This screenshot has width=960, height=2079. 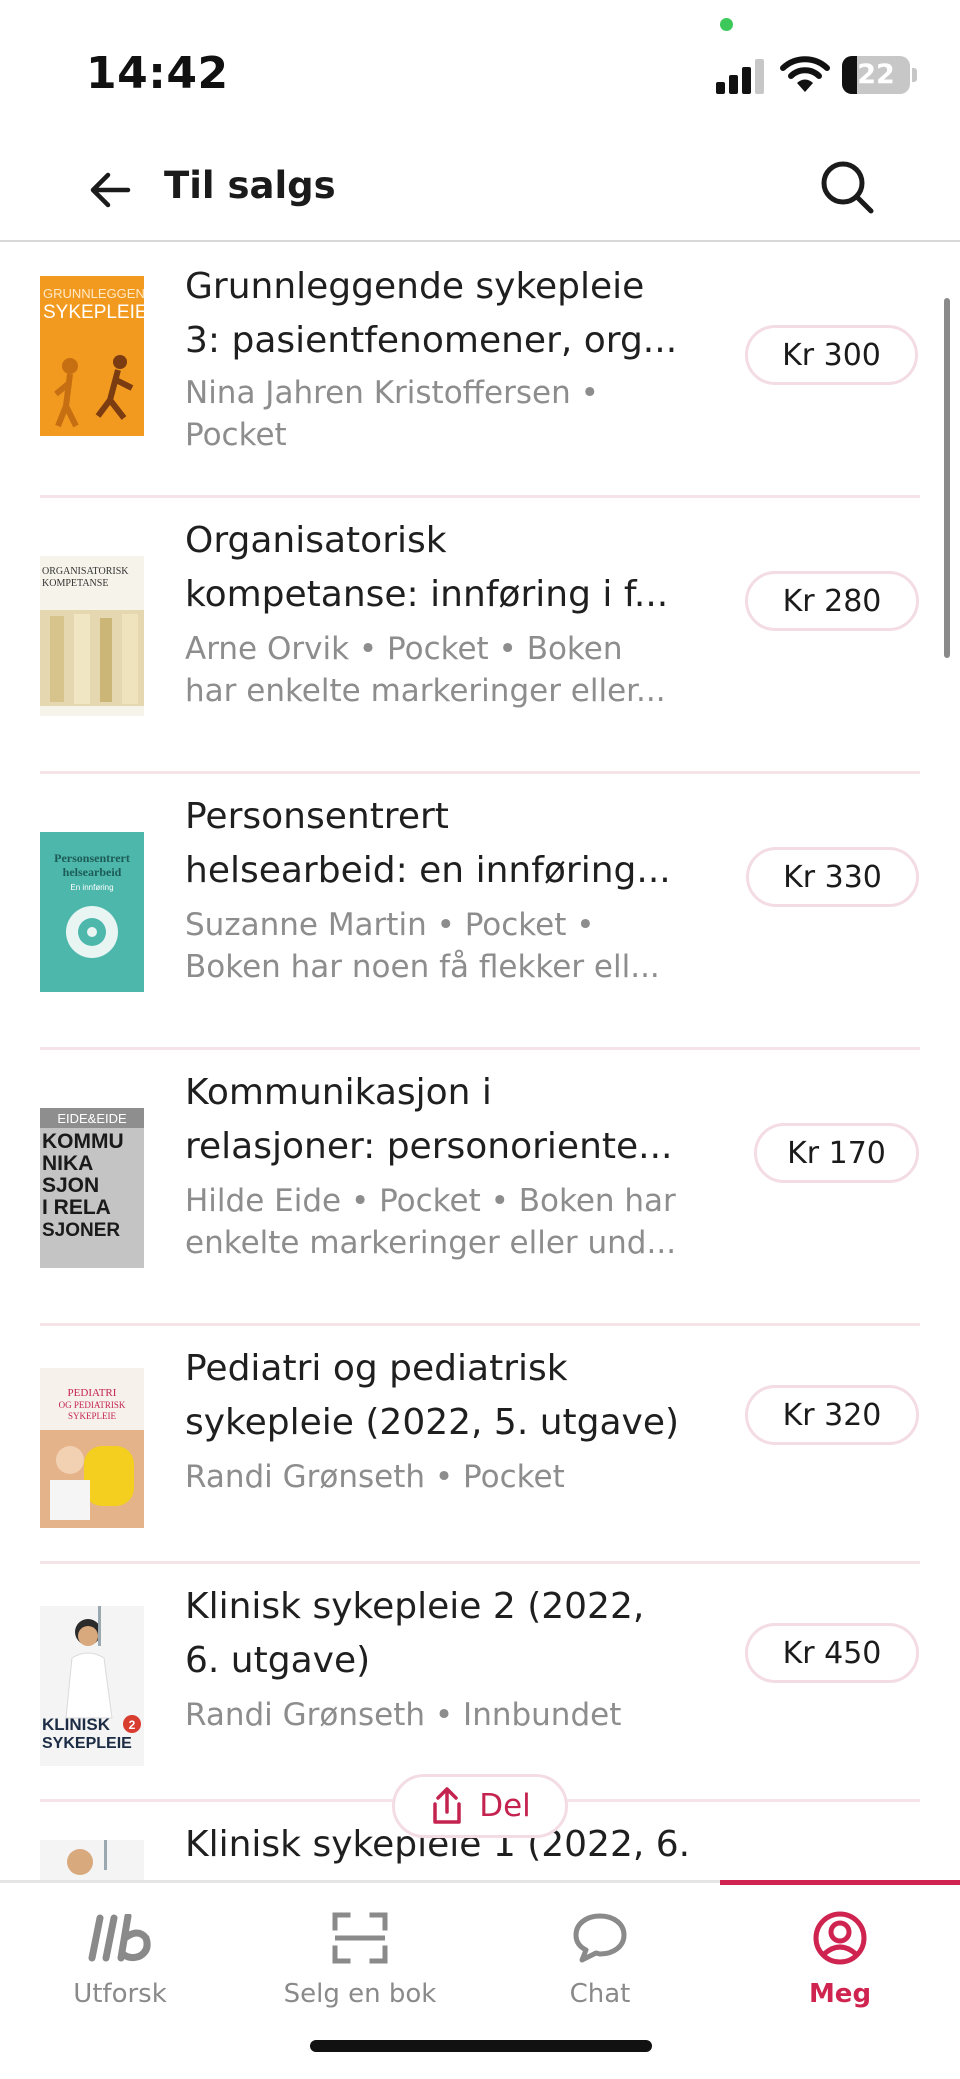 I want to click on back-button, so click(x=110, y=190).